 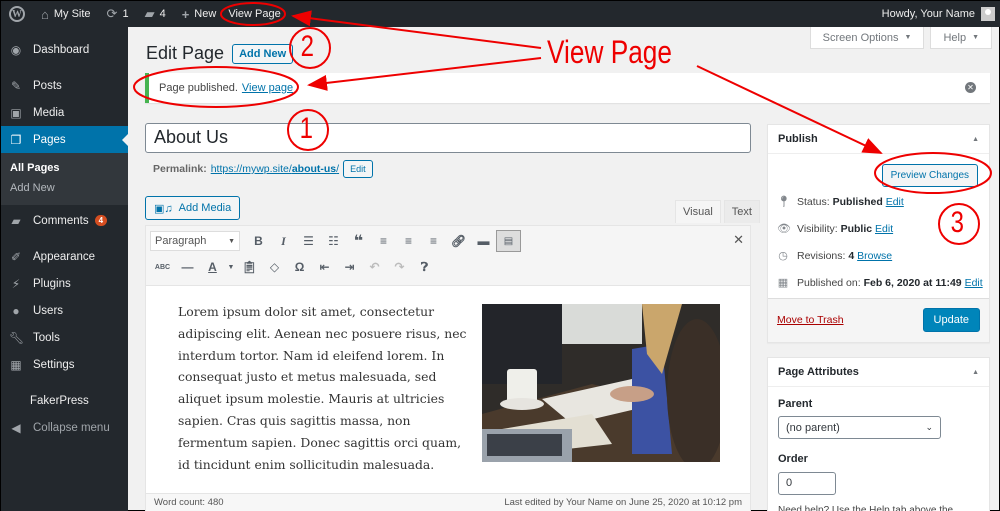 What do you see at coordinates (16, 310) in the screenshot?
I see `user-icon: ●` at bounding box center [16, 310].